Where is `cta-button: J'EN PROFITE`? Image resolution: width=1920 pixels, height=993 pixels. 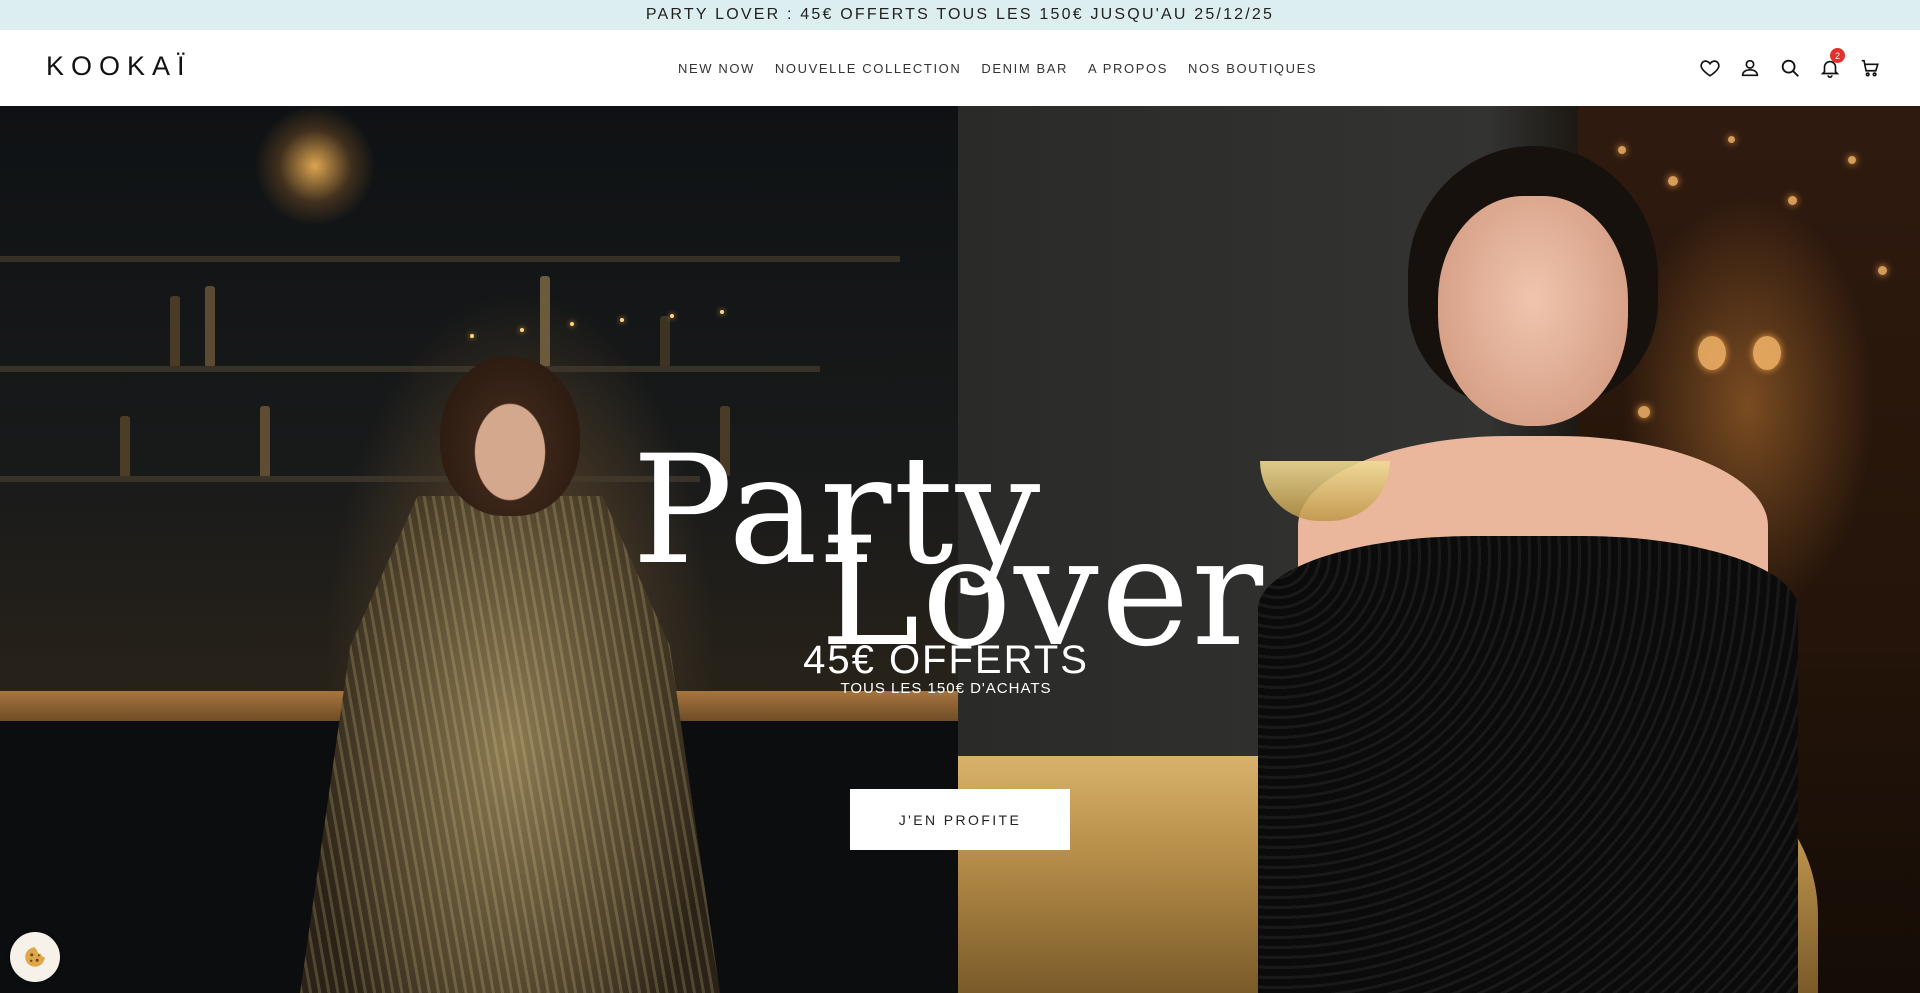 cta-button: J'EN PROFITE is located at coordinates (960, 819).